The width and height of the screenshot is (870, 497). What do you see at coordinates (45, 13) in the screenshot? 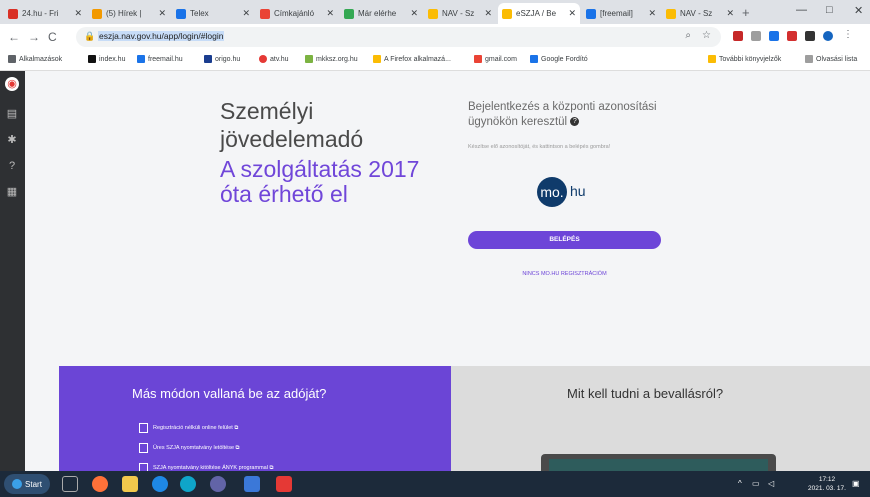
I see `tab-24hu: 24.hu - Fri ✕` at bounding box center [45, 13].